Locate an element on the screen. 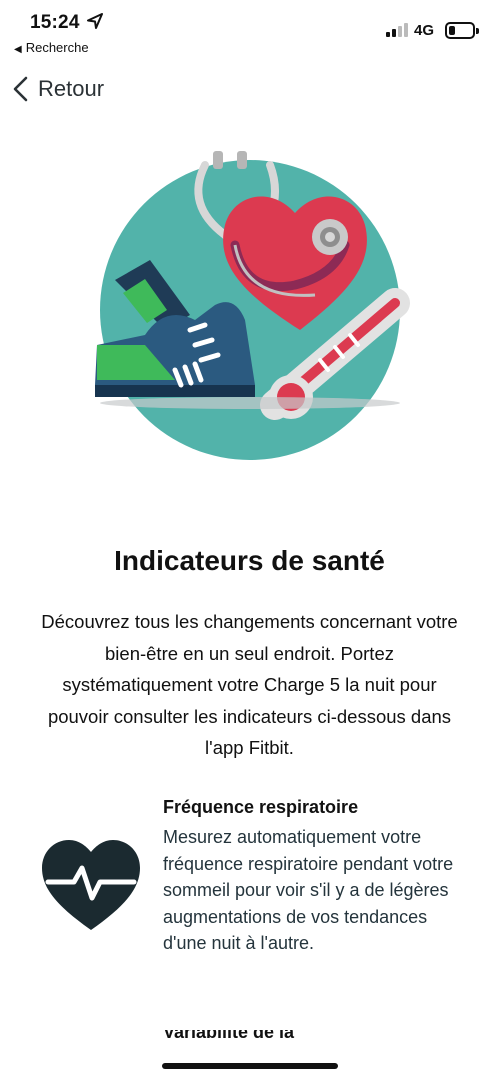  back-button: Retour is located at coordinates (57, 89).